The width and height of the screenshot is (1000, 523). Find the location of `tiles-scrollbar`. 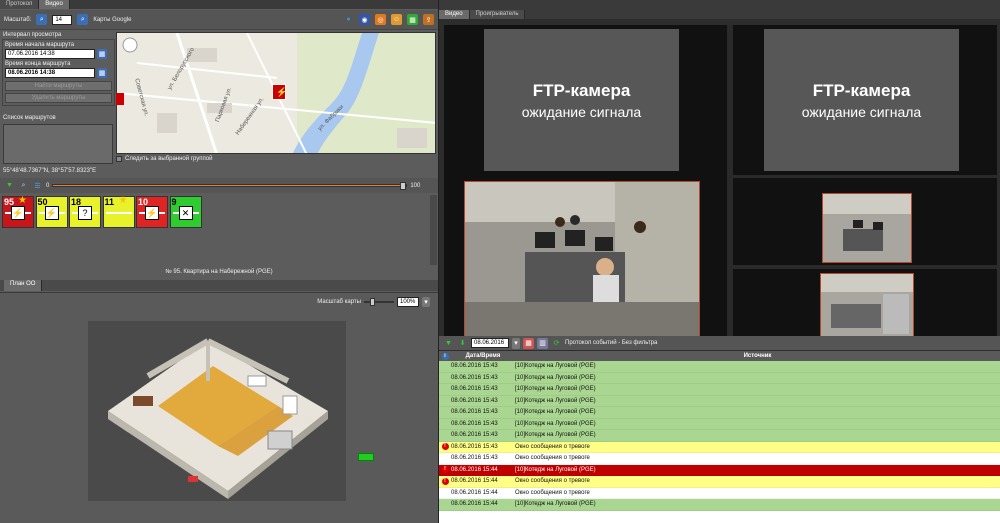

tiles-scrollbar is located at coordinates (433, 230).